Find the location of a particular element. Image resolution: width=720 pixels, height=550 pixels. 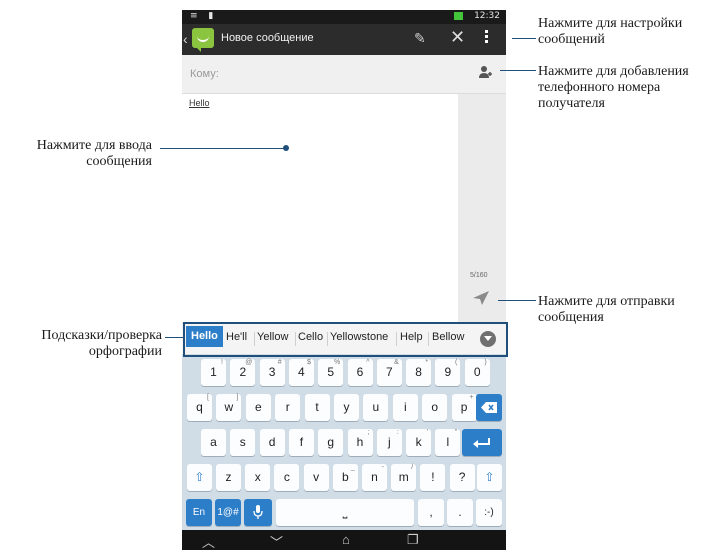

add-contact-icon is located at coordinates (485, 72).